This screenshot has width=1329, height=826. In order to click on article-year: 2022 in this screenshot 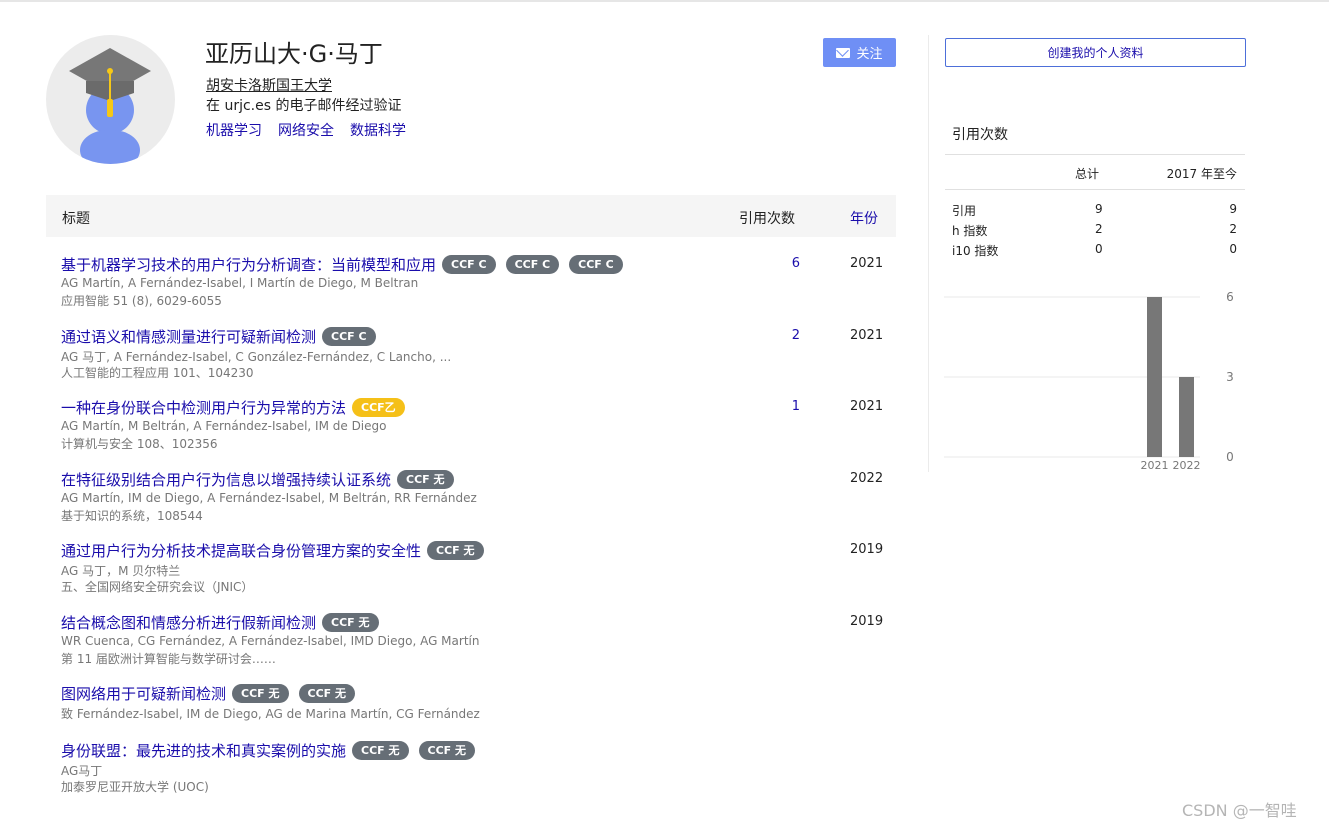, I will do `click(867, 478)`.